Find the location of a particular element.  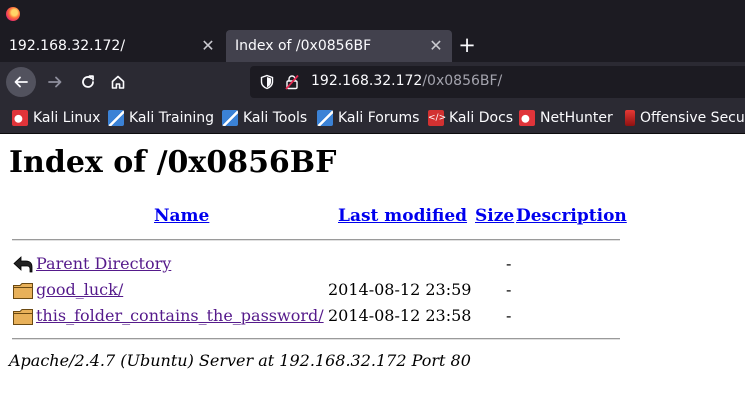

navigation-toolbar: 192.168.32.172/0x0856BF/ is located at coordinates (372, 82).